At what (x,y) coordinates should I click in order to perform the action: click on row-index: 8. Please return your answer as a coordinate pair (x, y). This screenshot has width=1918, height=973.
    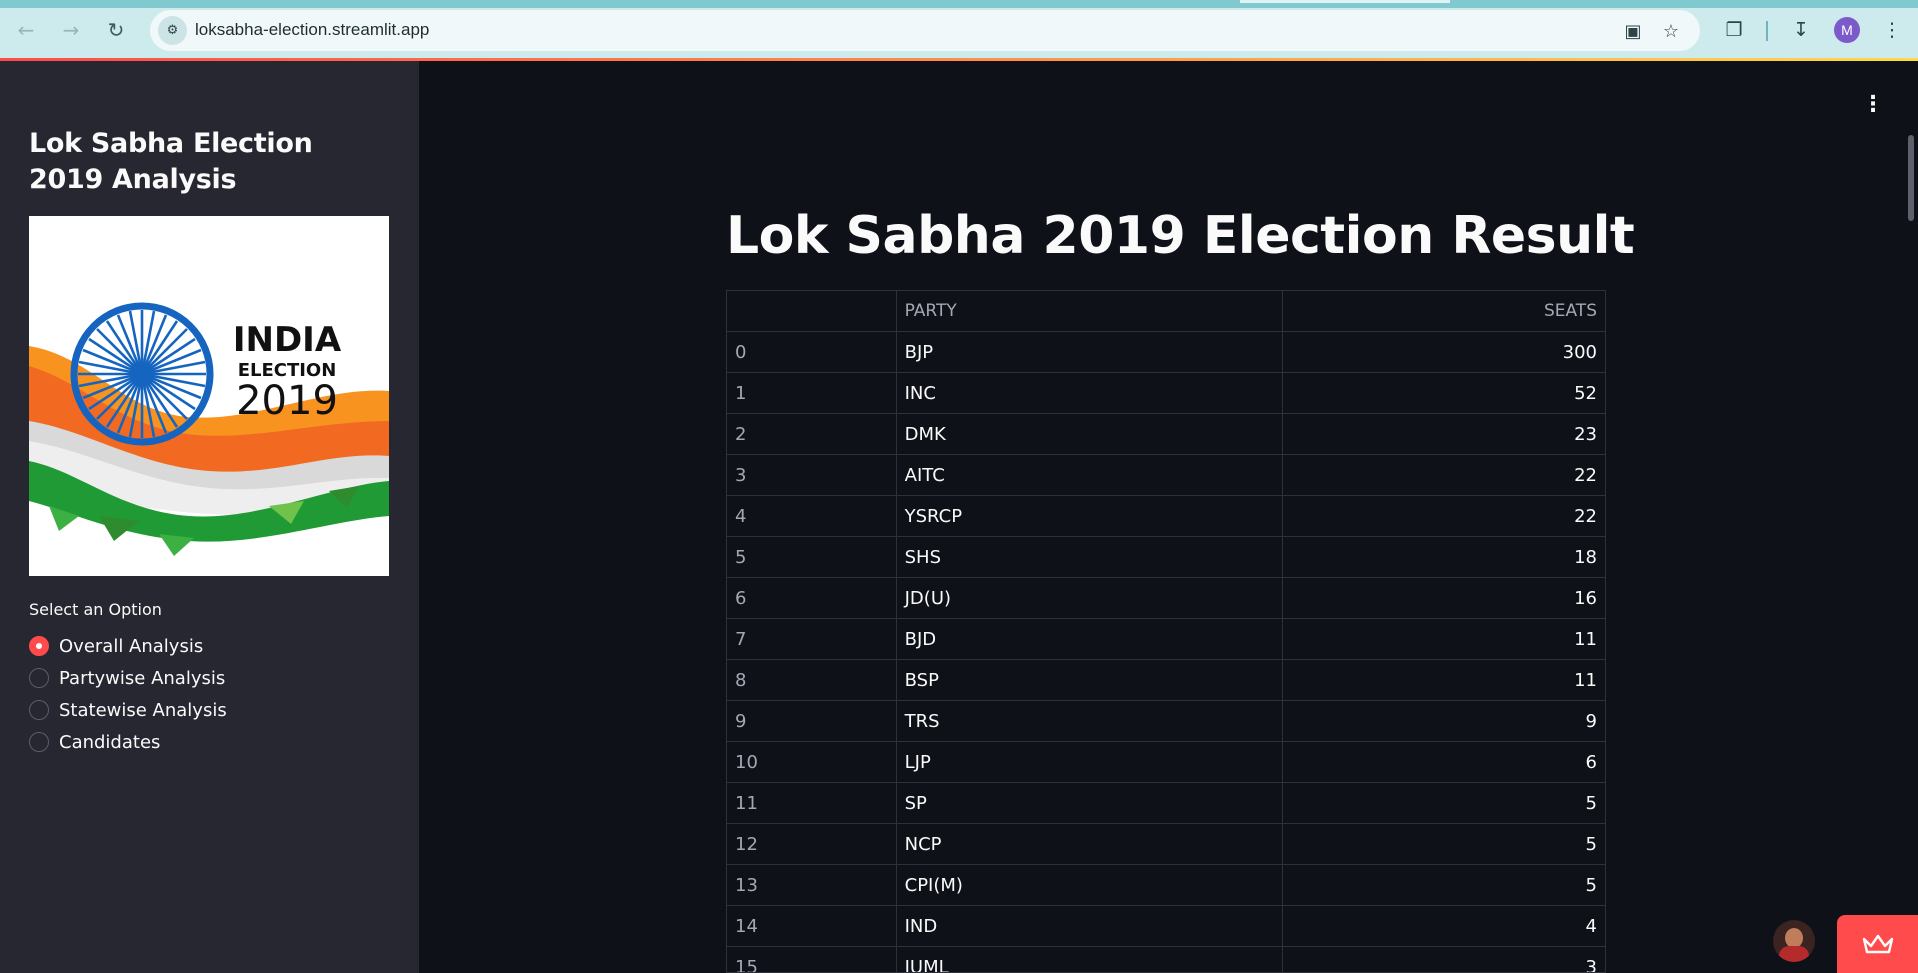
    Looking at the image, I should click on (812, 680).